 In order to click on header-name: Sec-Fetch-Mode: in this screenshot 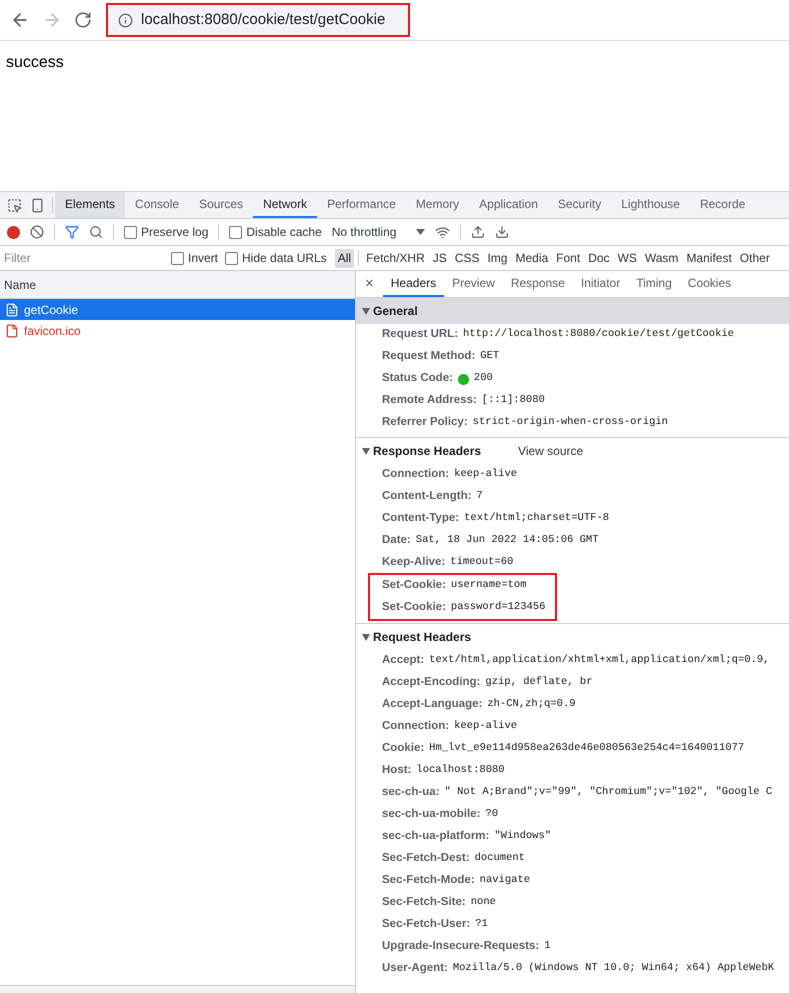, I will do `click(428, 880)`.